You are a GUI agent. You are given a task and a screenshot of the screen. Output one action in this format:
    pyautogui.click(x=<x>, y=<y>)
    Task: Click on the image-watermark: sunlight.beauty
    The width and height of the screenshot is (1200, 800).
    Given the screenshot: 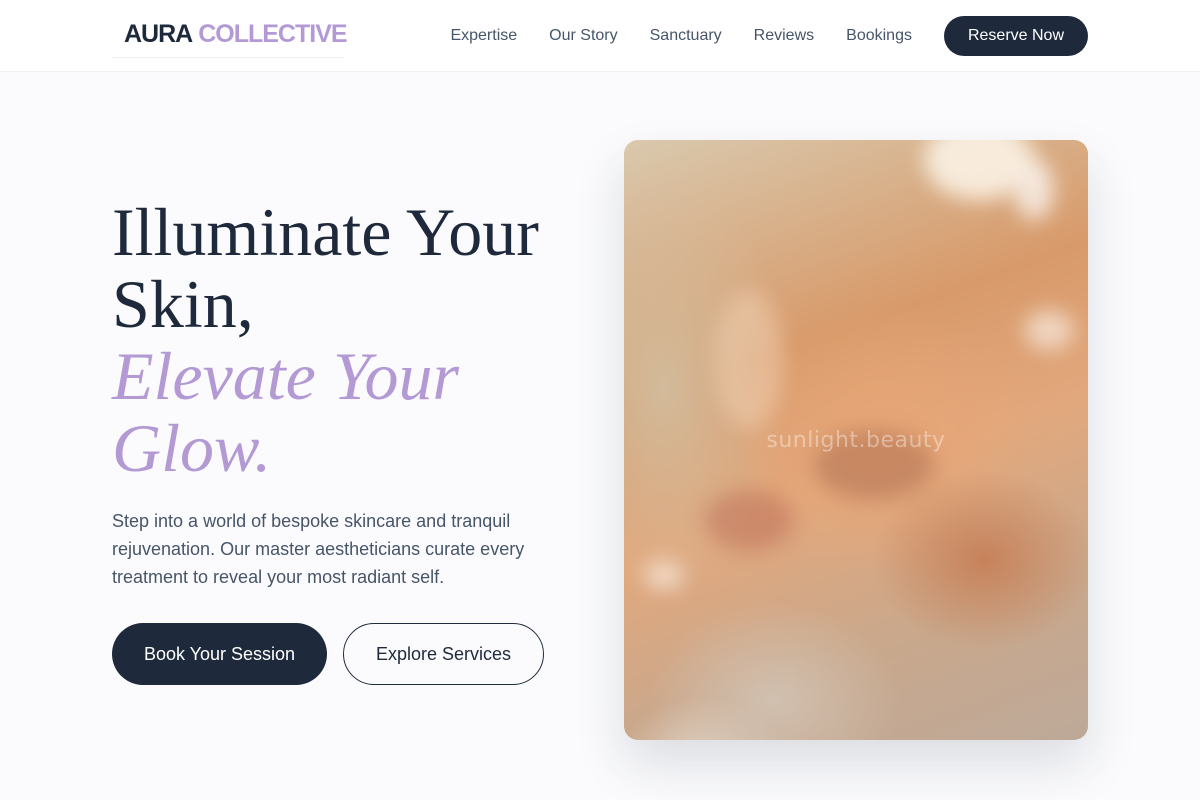 What is the action you would take?
    pyautogui.click(x=856, y=440)
    